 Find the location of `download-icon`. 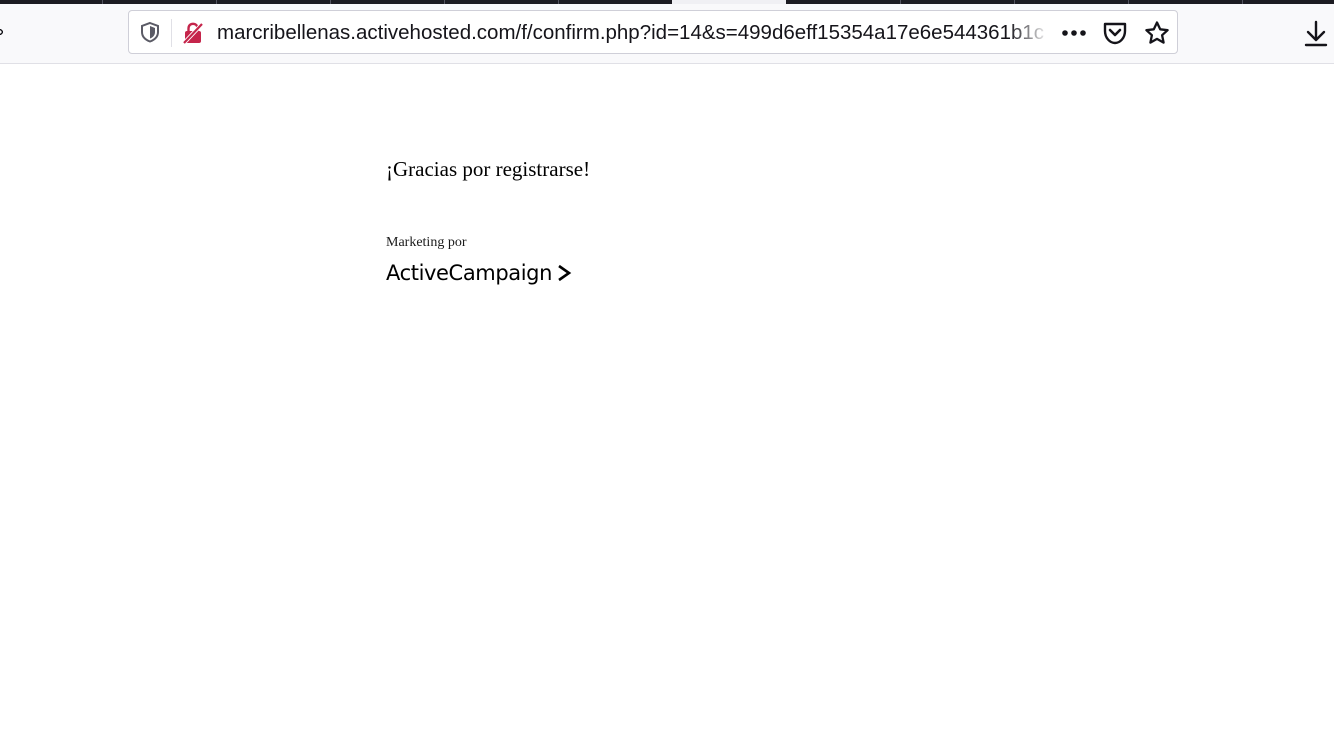

download-icon is located at coordinates (1316, 34).